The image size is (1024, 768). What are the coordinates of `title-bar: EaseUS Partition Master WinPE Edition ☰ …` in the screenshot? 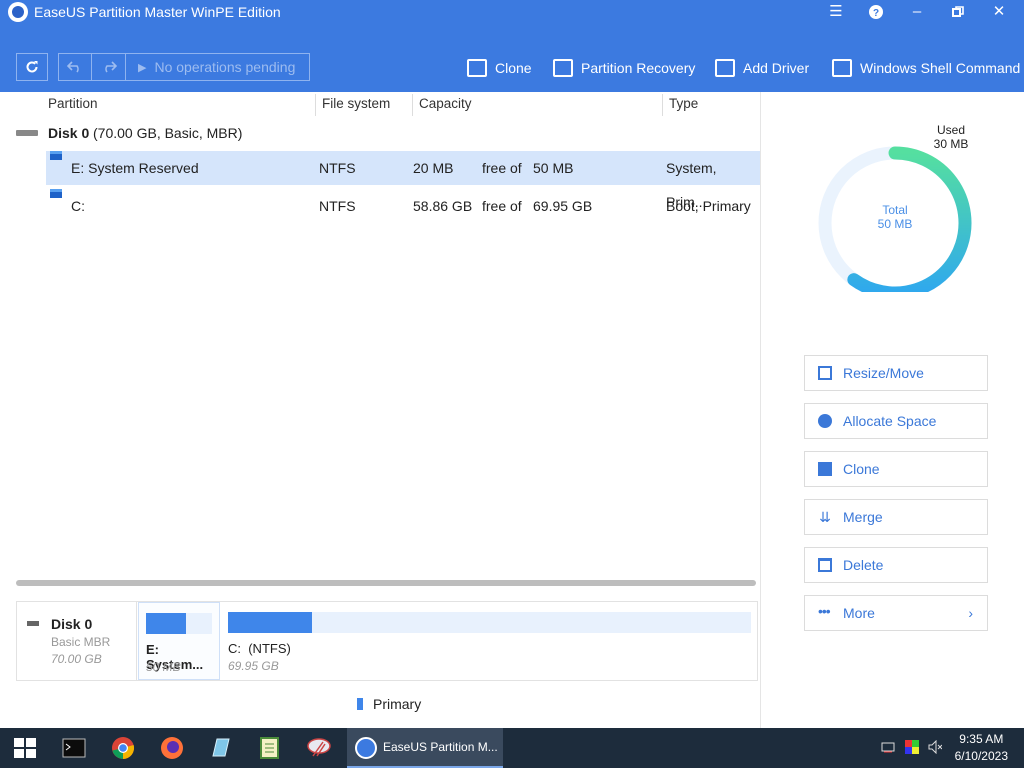 It's located at (512, 12).